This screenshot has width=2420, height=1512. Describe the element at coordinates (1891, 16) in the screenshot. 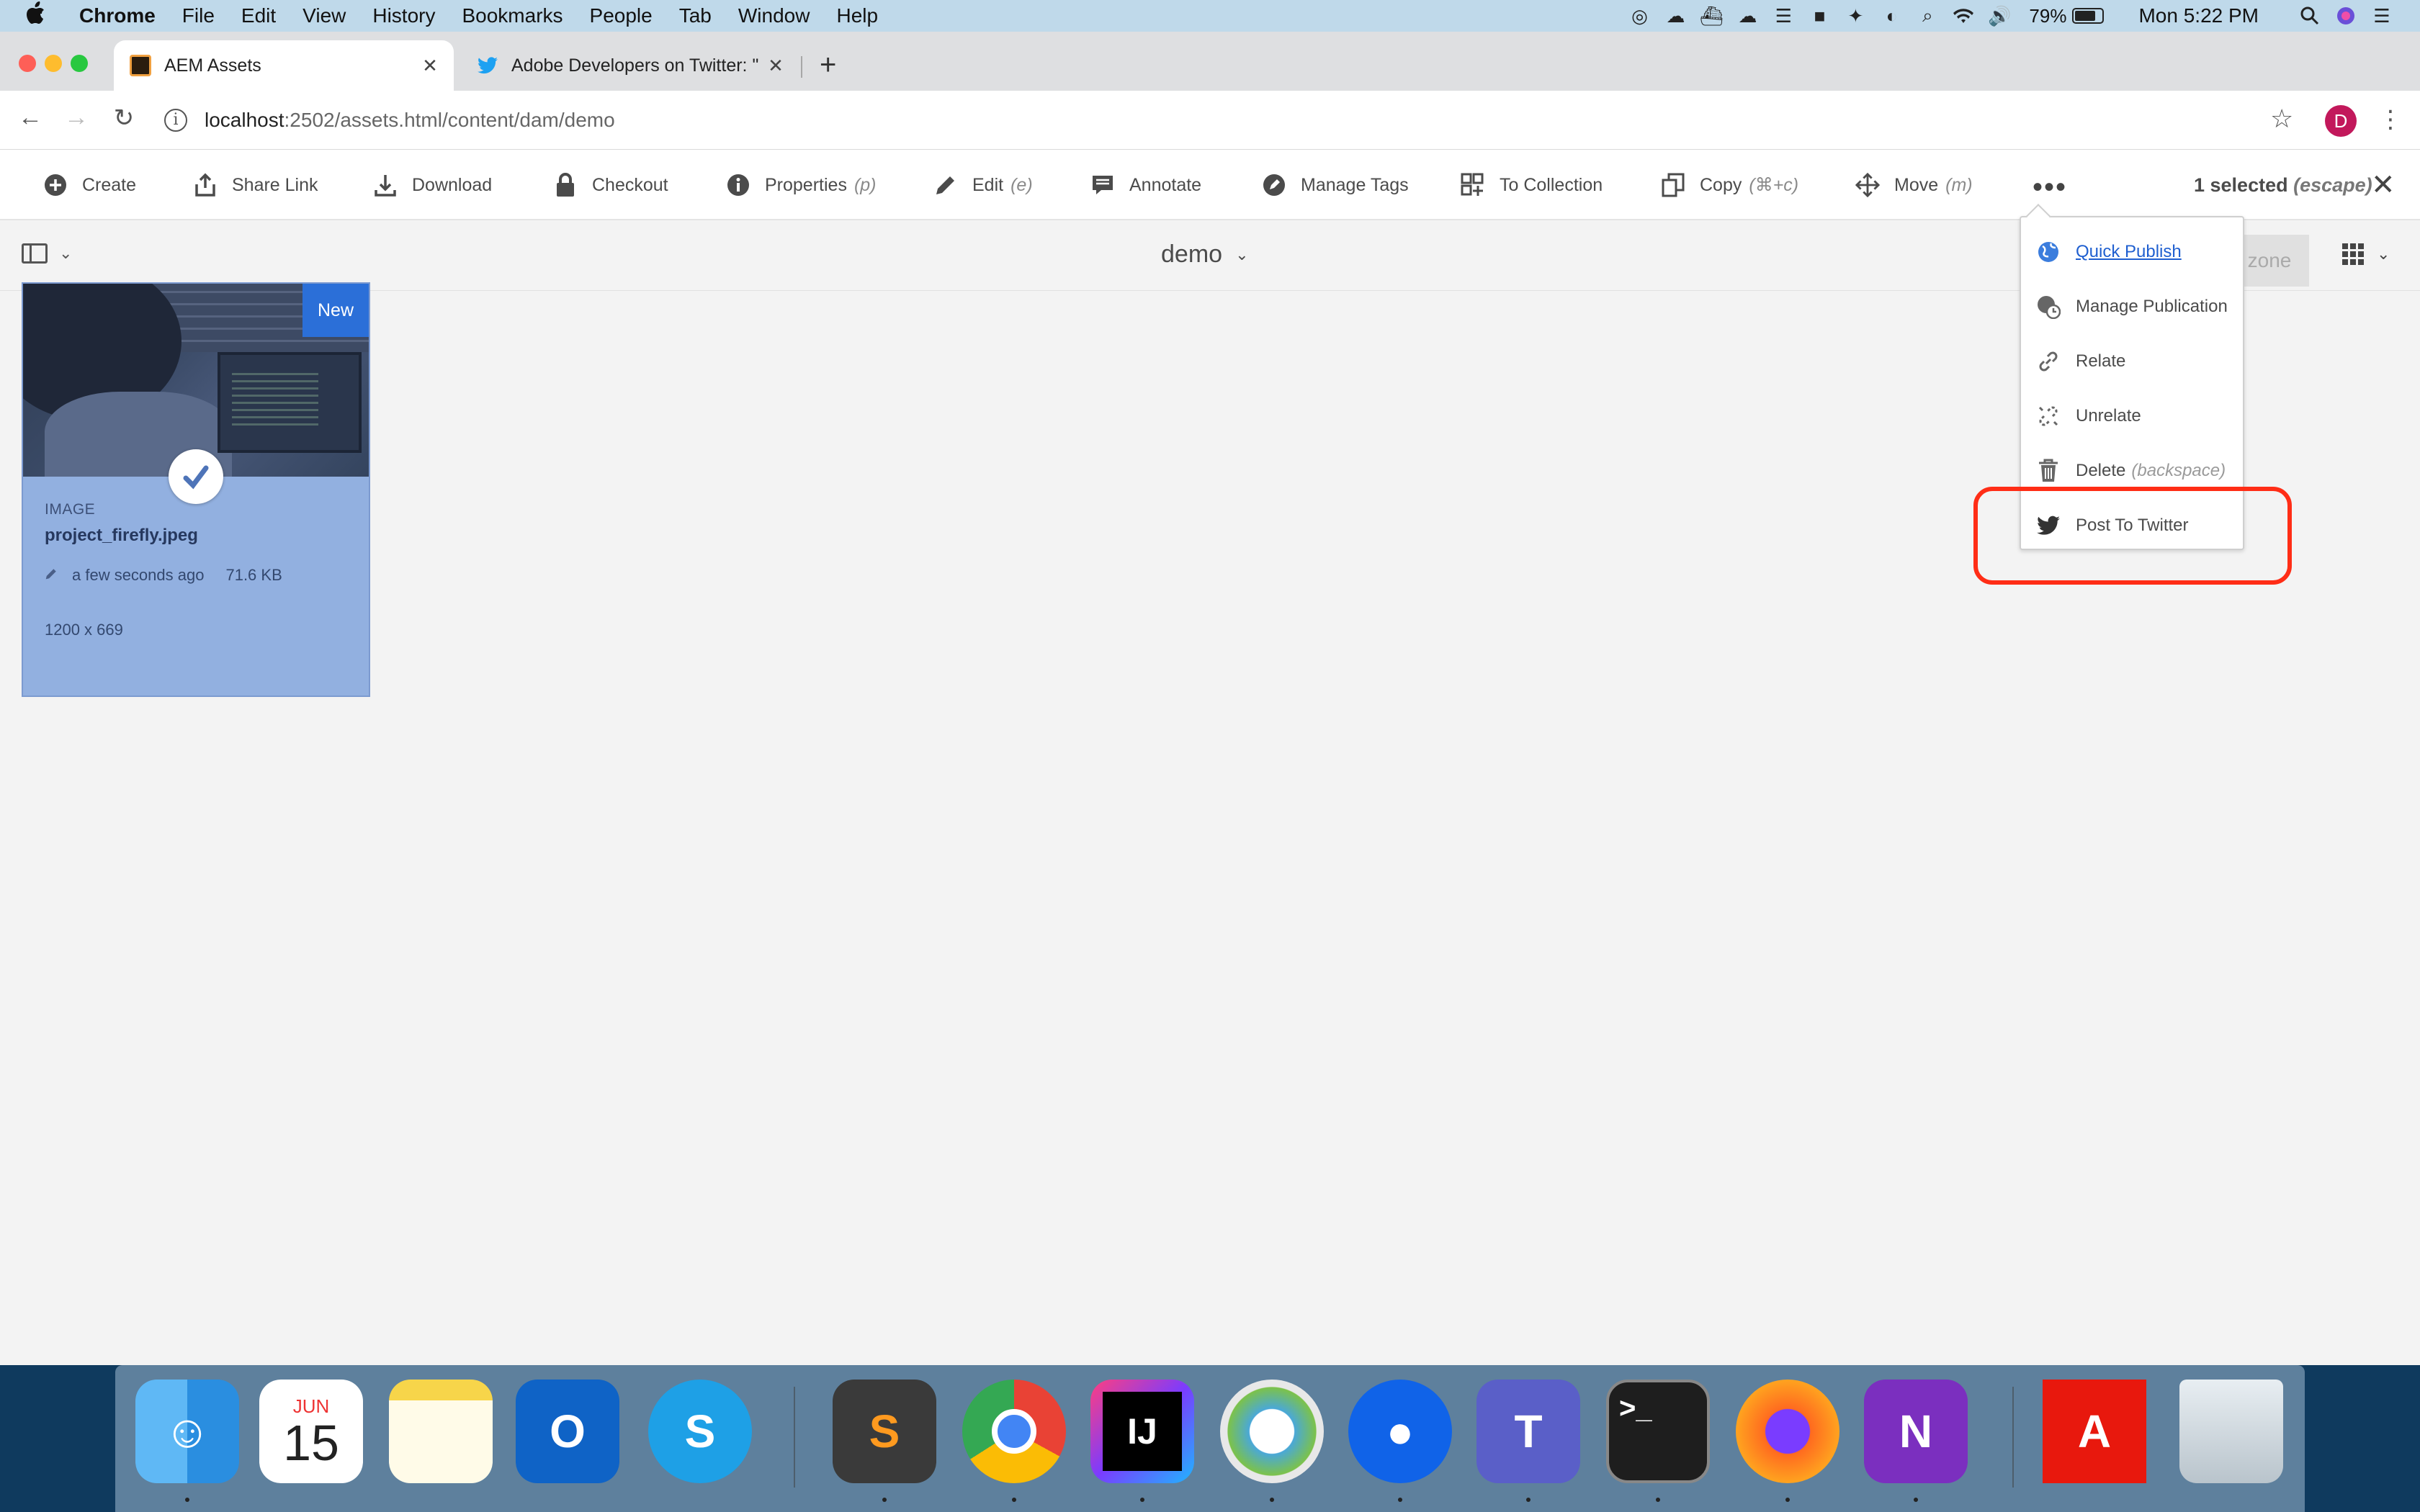

I see `half-moon-icon: ◐` at that location.